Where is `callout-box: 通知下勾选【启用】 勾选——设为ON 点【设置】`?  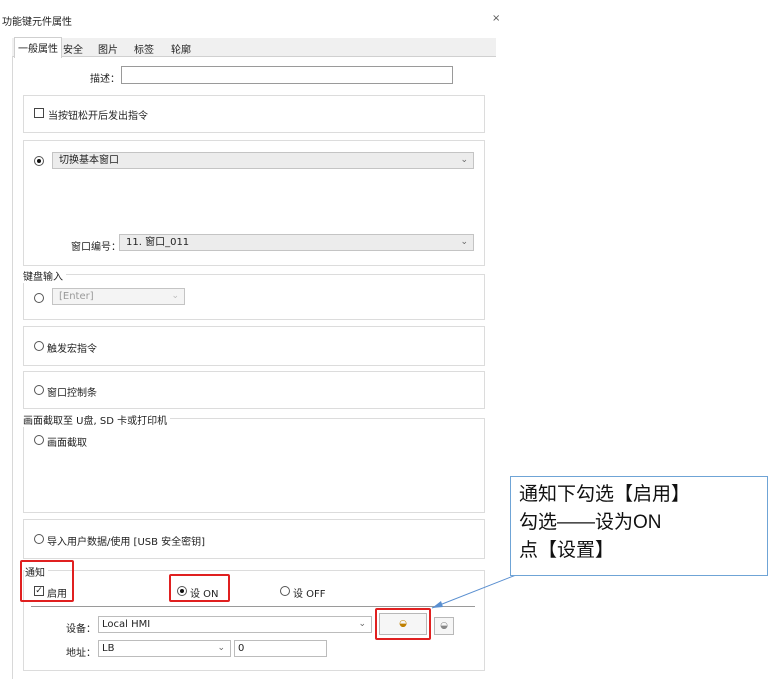 callout-box: 通知下勾选【启用】 勾选——设为ON 点【设置】 is located at coordinates (639, 526).